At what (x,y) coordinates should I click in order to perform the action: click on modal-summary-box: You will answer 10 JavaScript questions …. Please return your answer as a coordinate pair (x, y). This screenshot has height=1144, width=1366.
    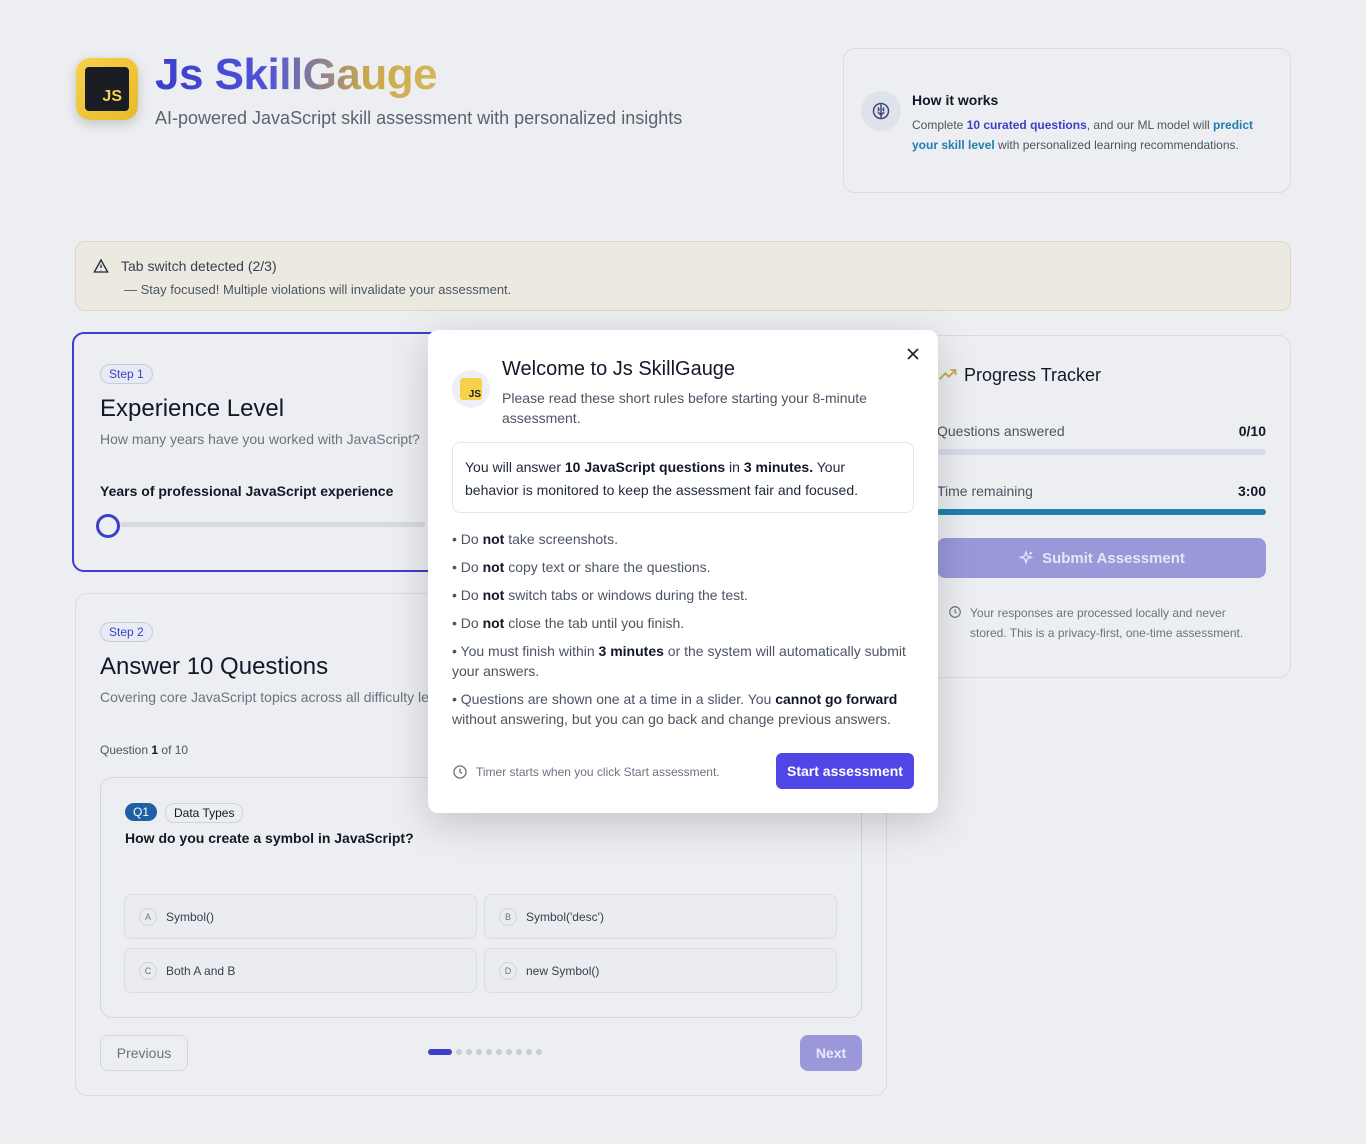
    Looking at the image, I should click on (683, 477).